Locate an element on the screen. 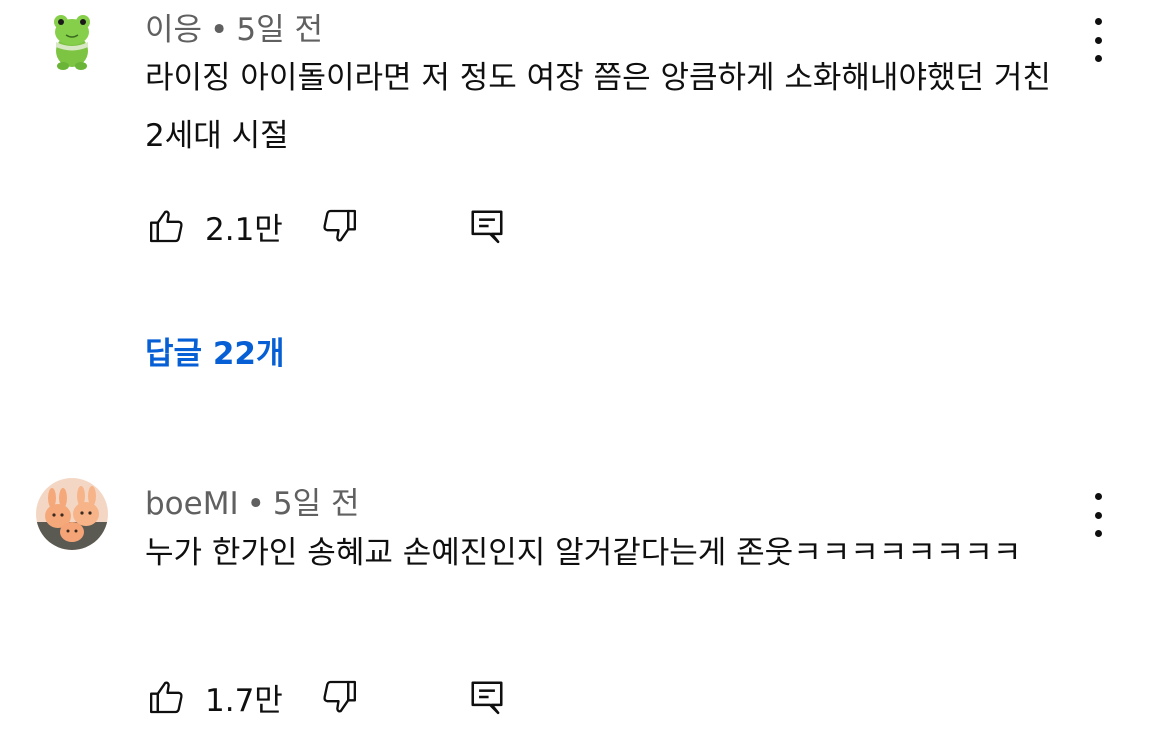  frog-avatar-icon is located at coordinates (72, 40).